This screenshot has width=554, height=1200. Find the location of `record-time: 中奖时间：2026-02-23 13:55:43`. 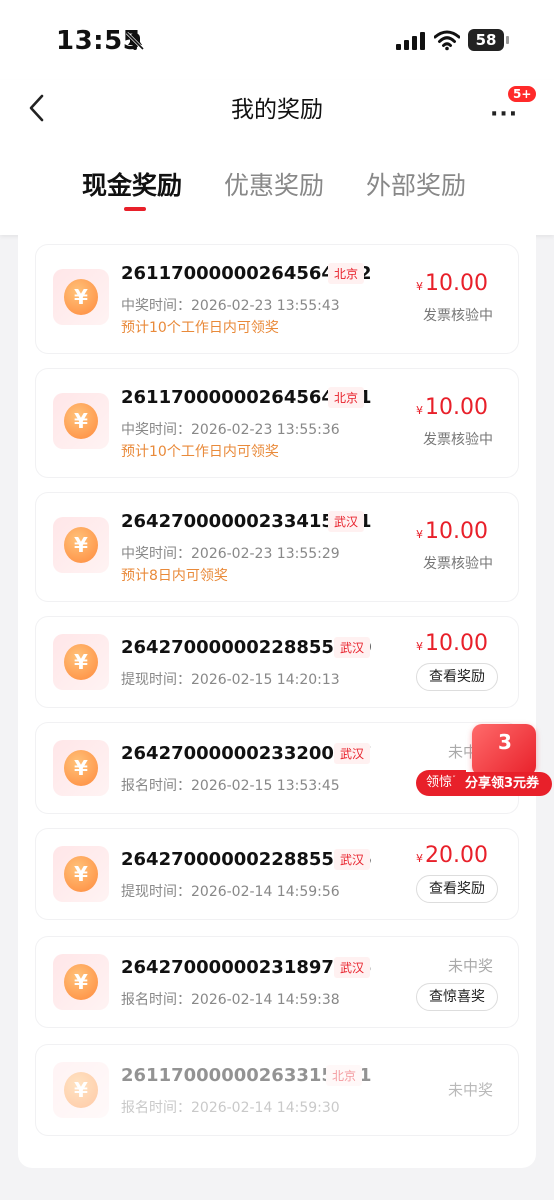

record-time: 中奖时间：2026-02-23 13:55:43 is located at coordinates (230, 306).